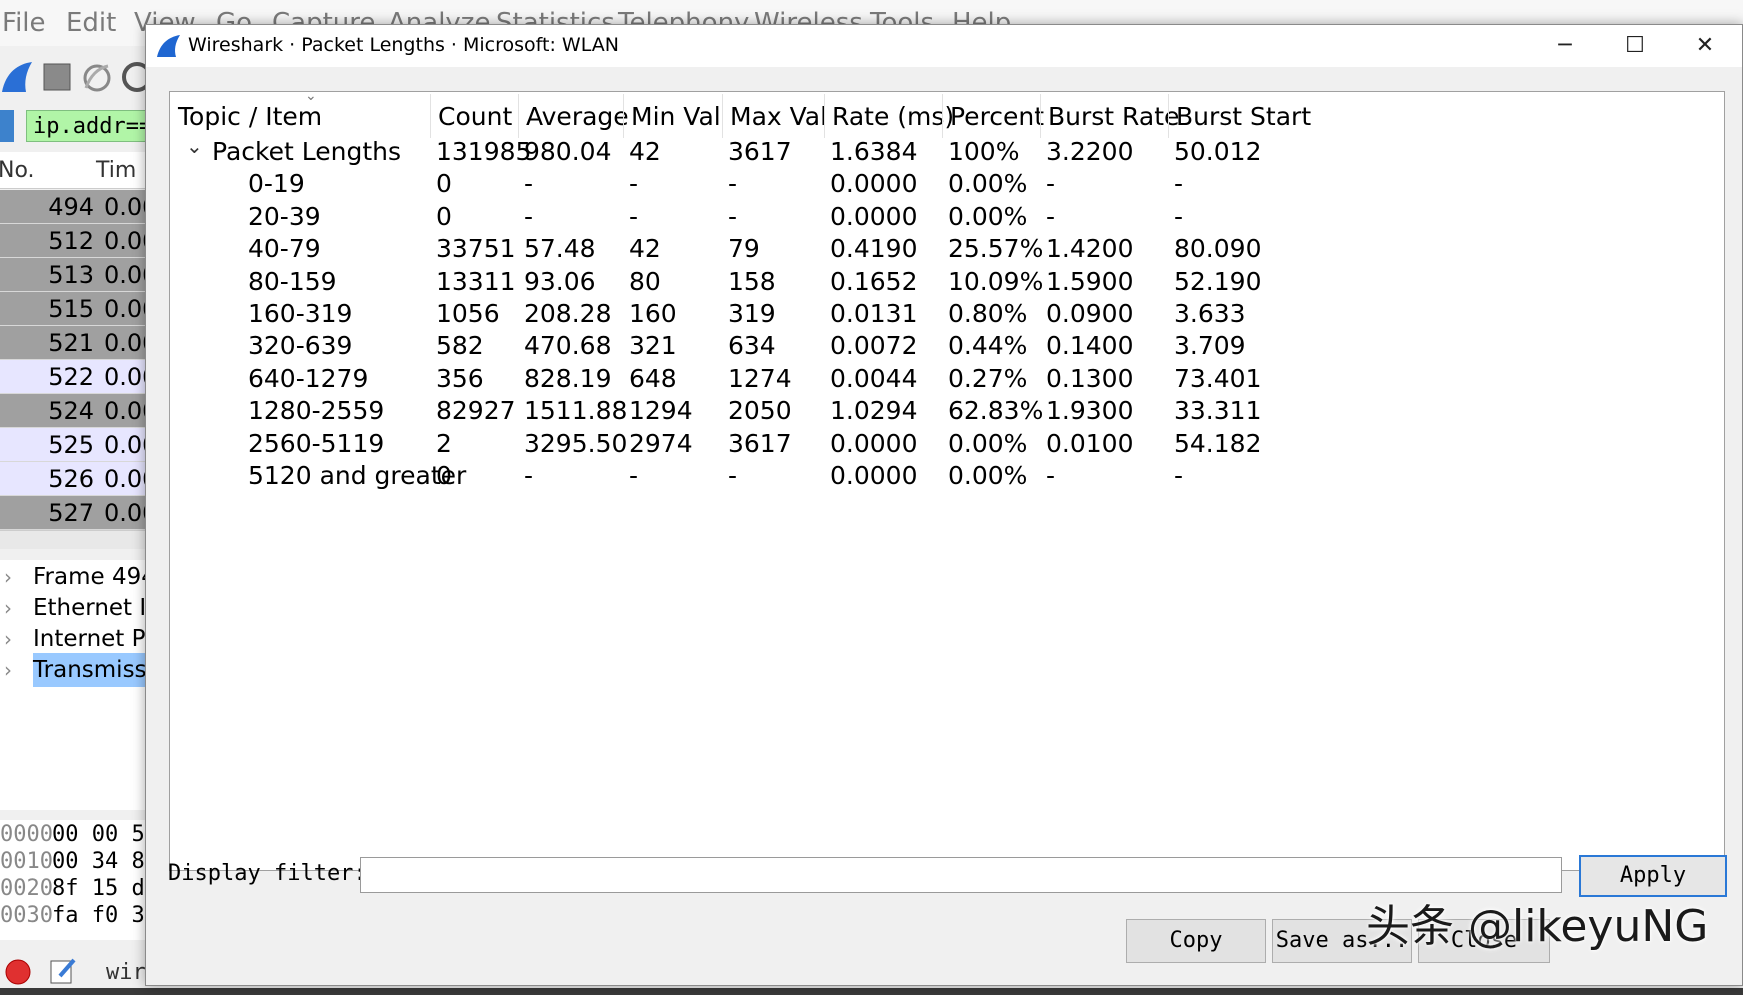 Image resolution: width=1743 pixels, height=995 pixels. Describe the element at coordinates (988, 346) in the screenshot. I see `cell-percent: 0.44%` at that location.